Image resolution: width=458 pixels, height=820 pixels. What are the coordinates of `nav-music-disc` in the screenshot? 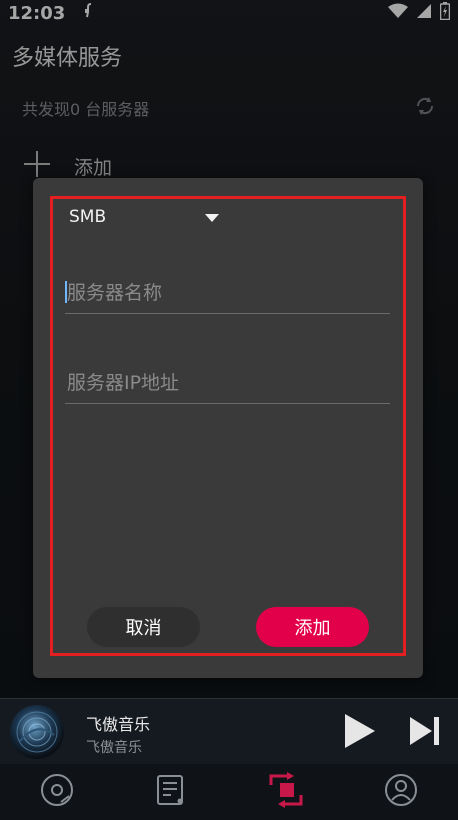 It's located at (57, 792).